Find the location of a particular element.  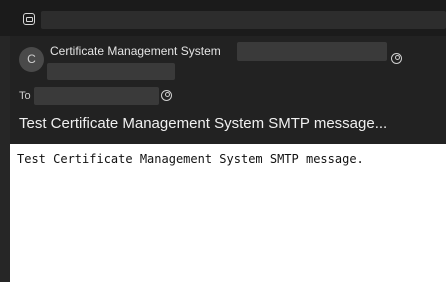

redacted-sender-email is located at coordinates (312, 51).